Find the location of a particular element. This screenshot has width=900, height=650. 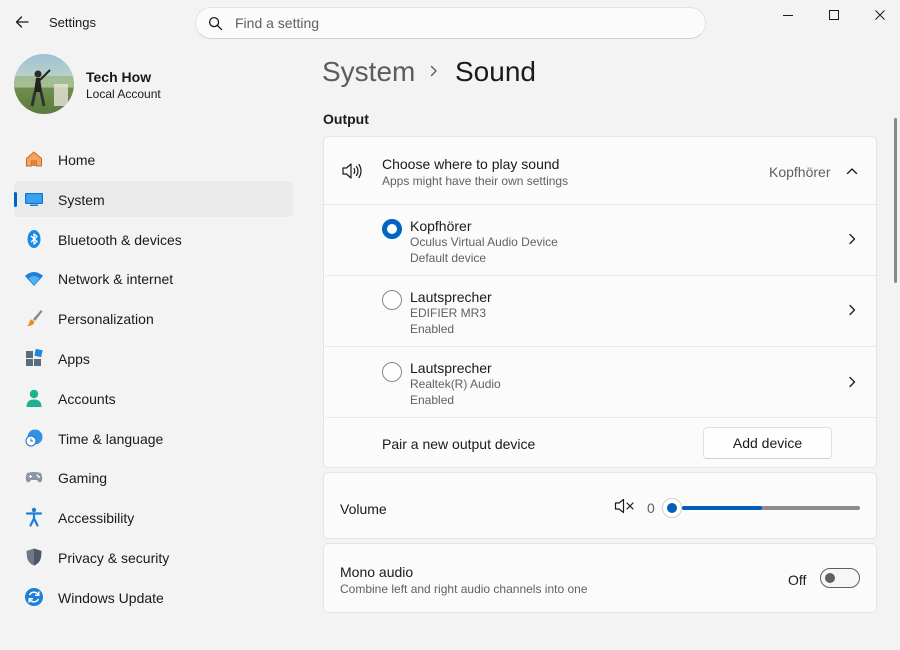

avatar is located at coordinates (44, 84).